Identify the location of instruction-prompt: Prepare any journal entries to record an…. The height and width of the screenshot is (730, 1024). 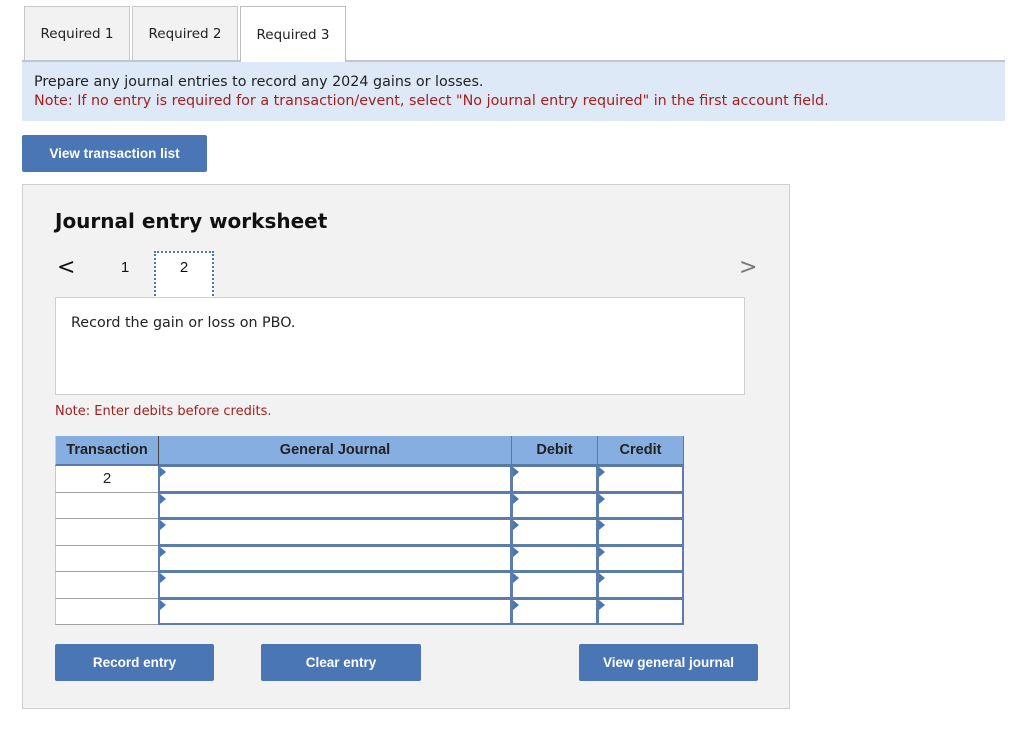
(259, 82).